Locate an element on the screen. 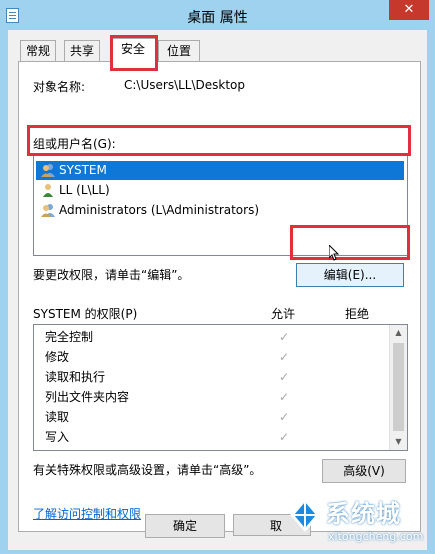 The height and width of the screenshot is (554, 435). edit-hint: 要更改权限，请单击“编辑”。 is located at coordinates (111, 275).